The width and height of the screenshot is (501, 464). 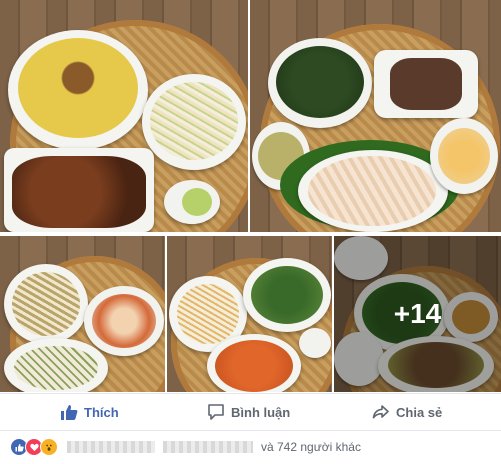 I want to click on more-photos-overlay: +14, so click(x=417, y=314).